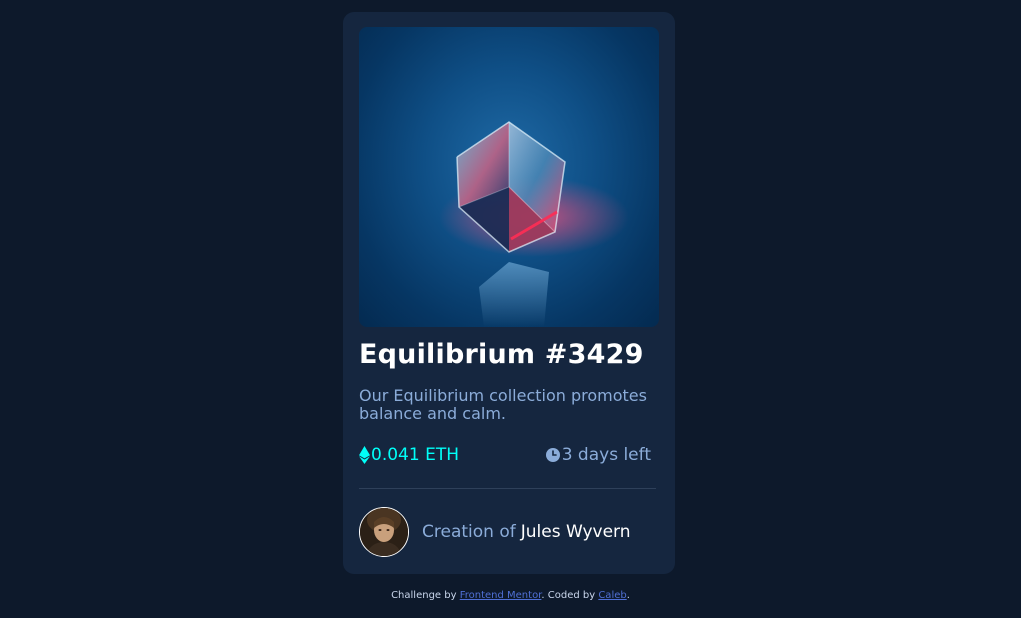 The width and height of the screenshot is (1021, 618). I want to click on creator-avatar, so click(384, 532).